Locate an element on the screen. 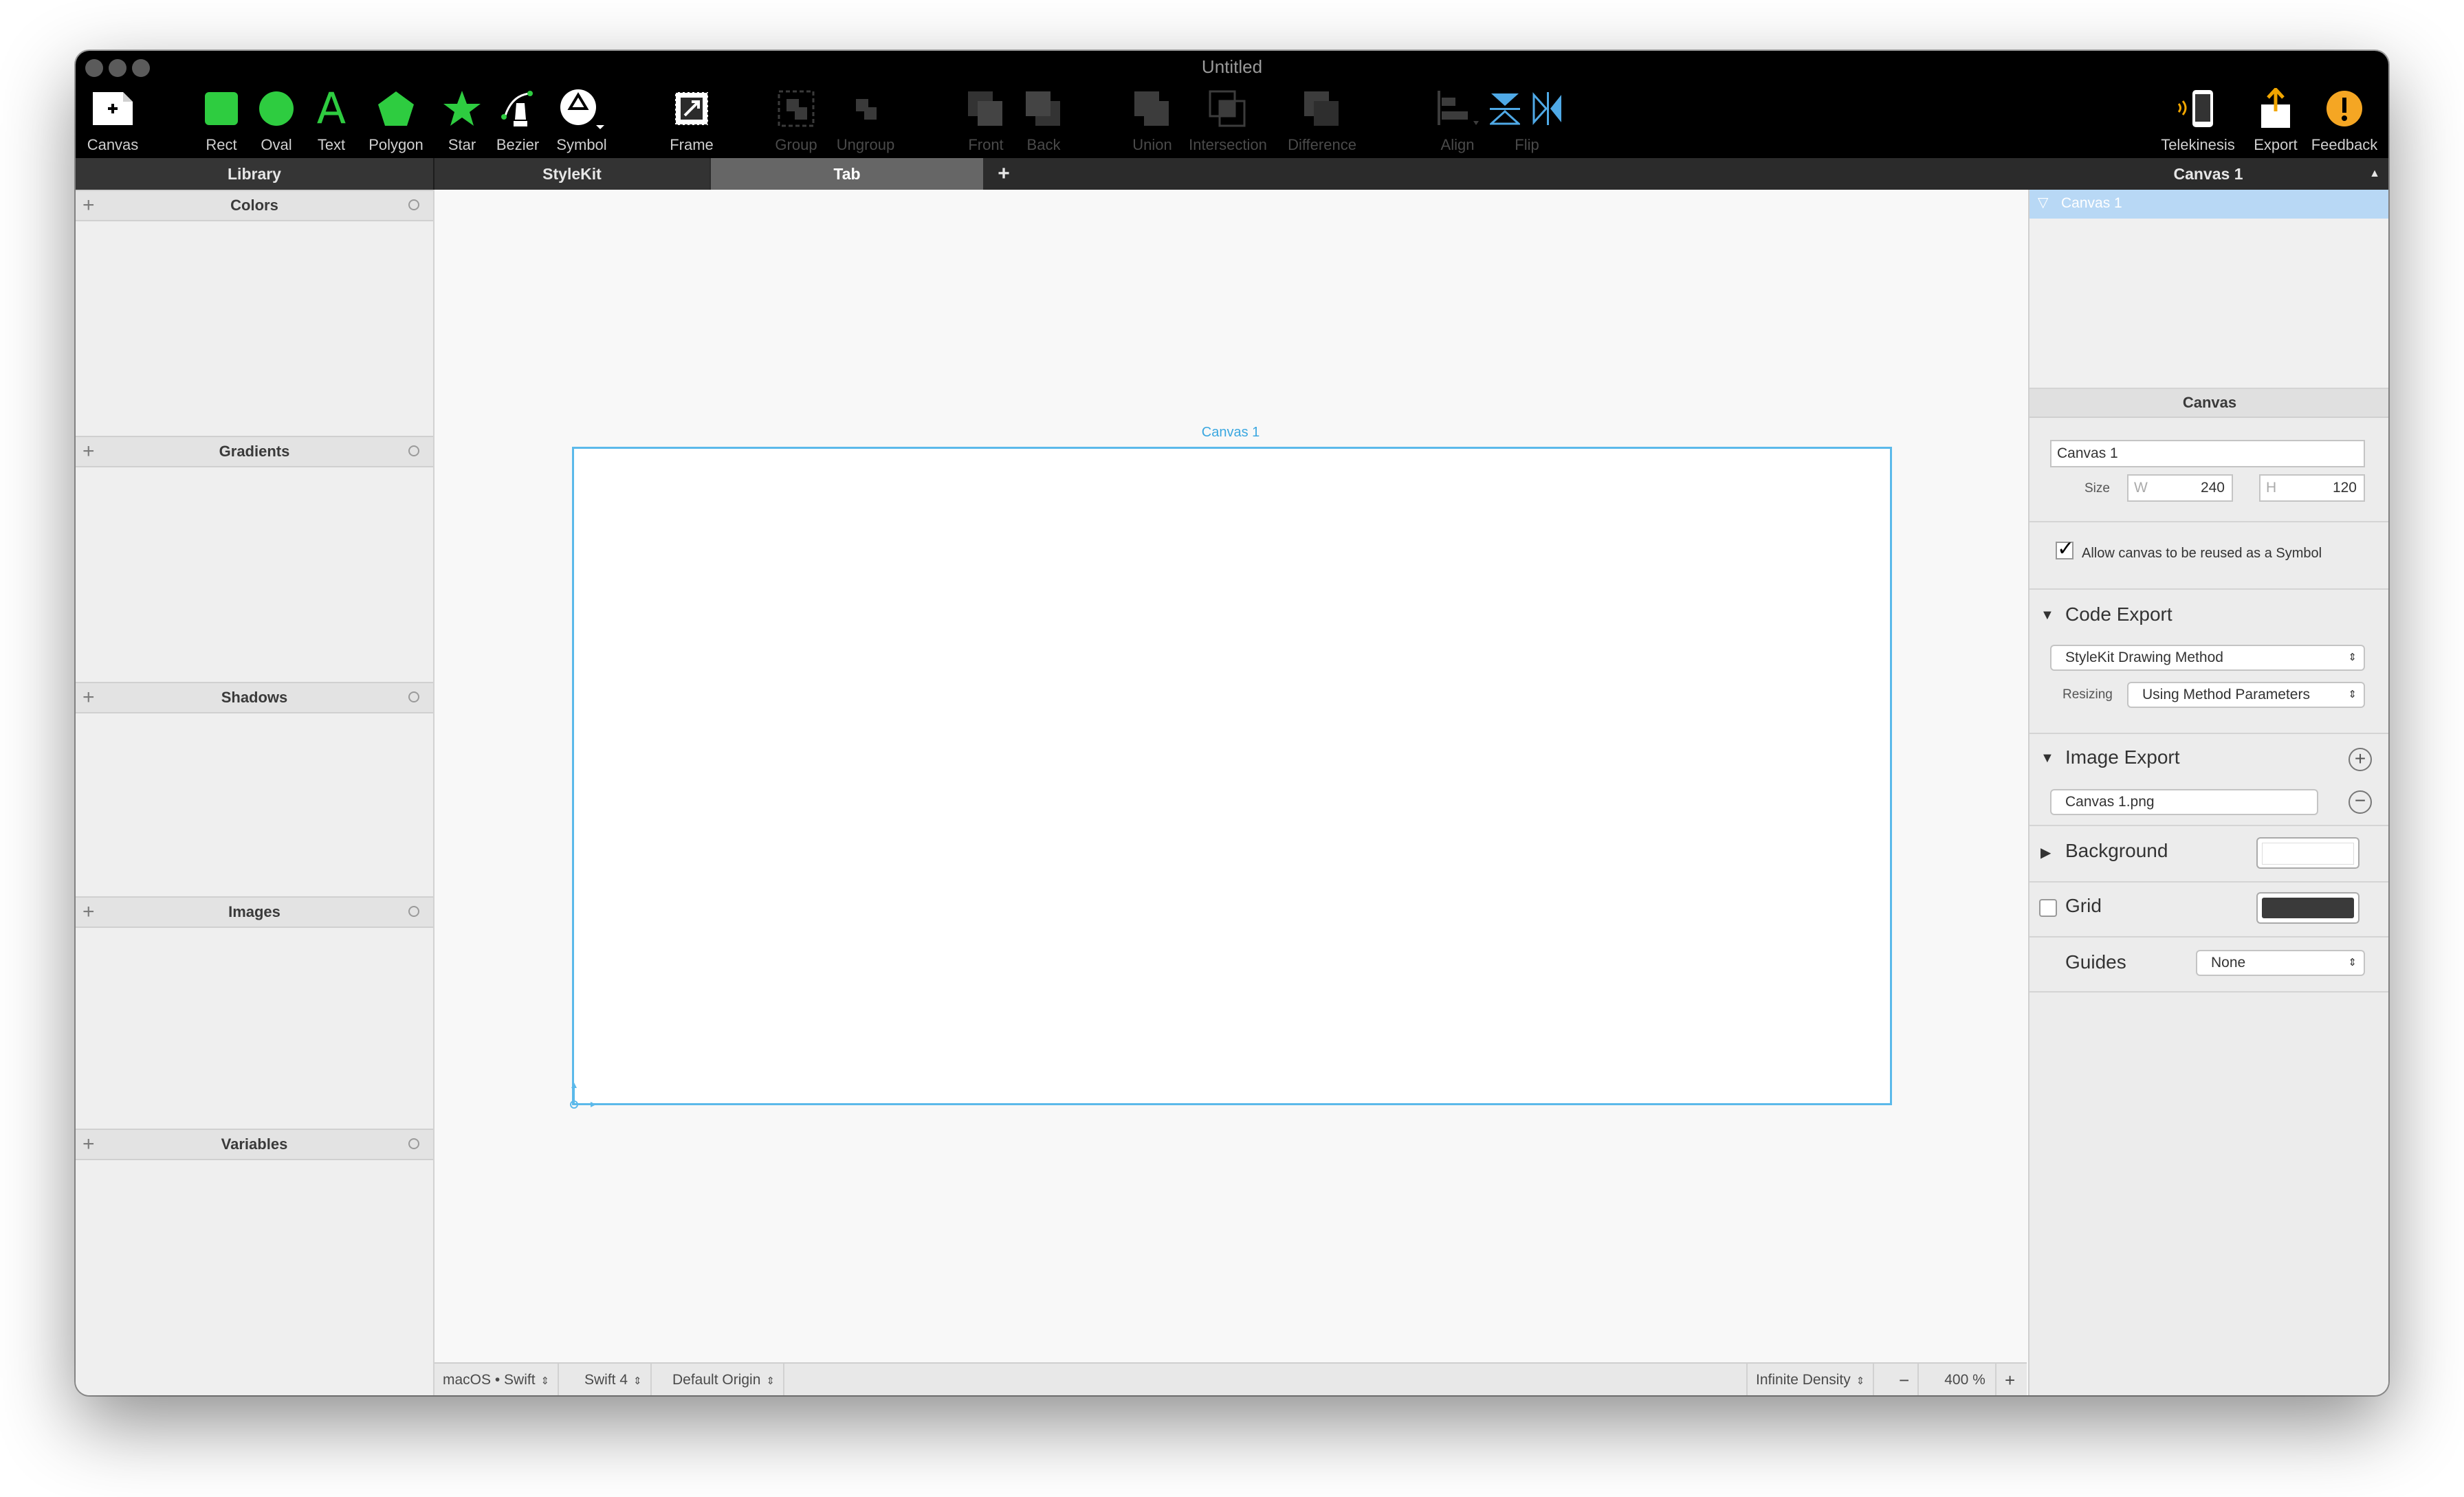  star-tool: Star is located at coordinates (462, 120).